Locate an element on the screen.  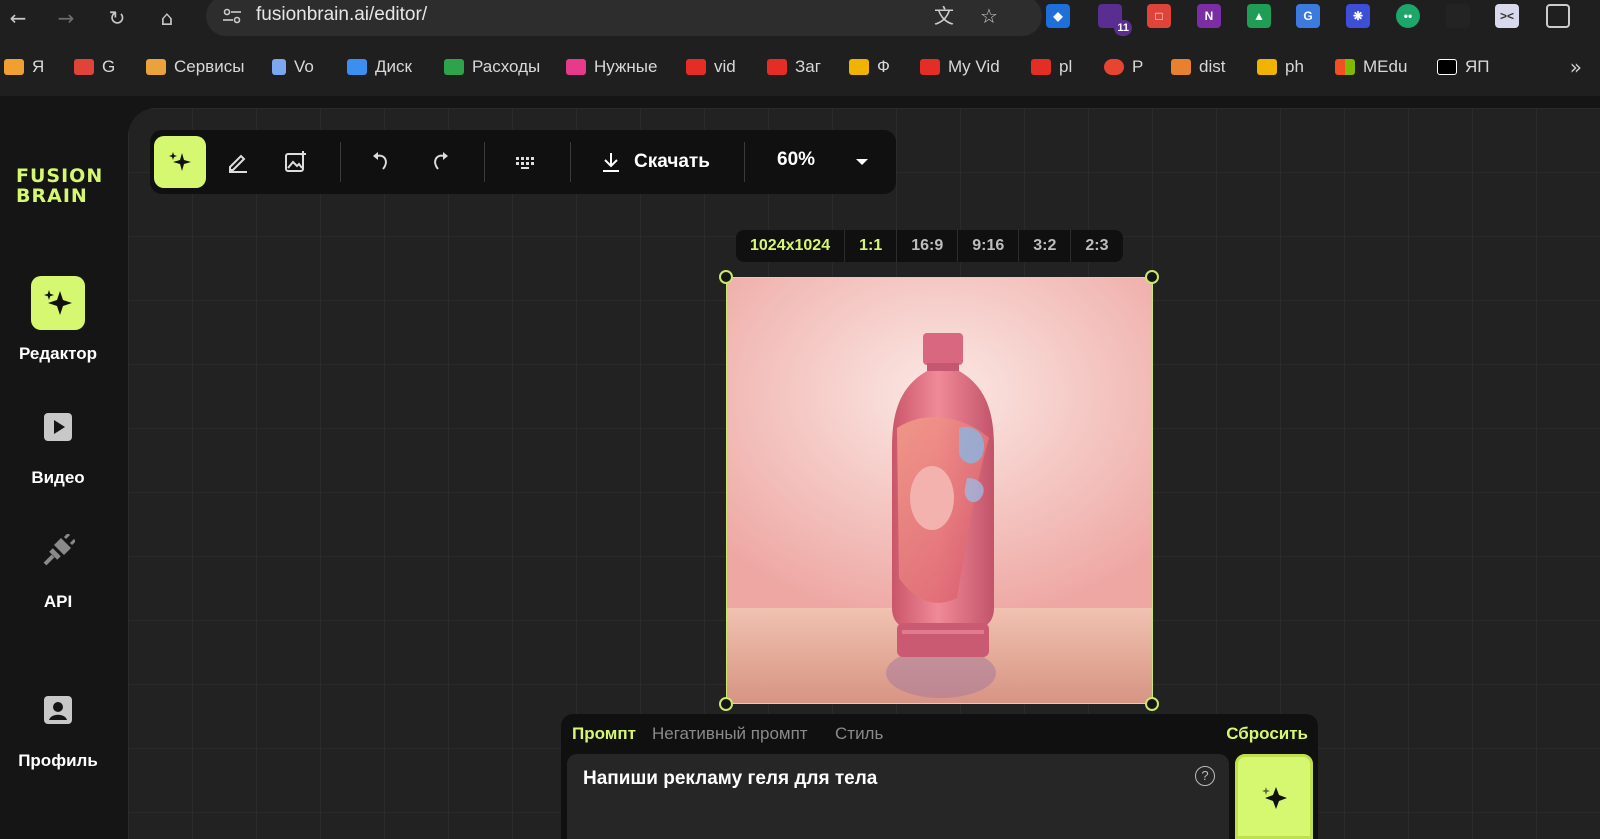
tab-prompt: Промпт is located at coordinates (604, 734).